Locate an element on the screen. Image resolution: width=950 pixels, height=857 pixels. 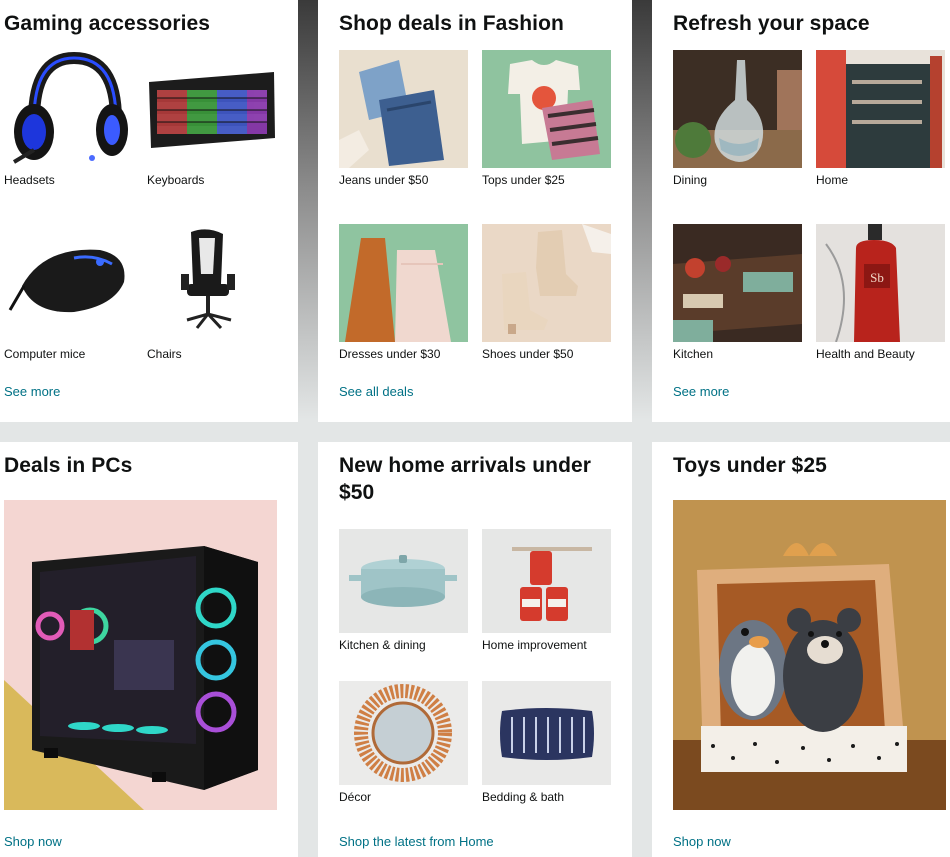
tile-caption: Kitchen & dining is located at coordinates (382, 645).